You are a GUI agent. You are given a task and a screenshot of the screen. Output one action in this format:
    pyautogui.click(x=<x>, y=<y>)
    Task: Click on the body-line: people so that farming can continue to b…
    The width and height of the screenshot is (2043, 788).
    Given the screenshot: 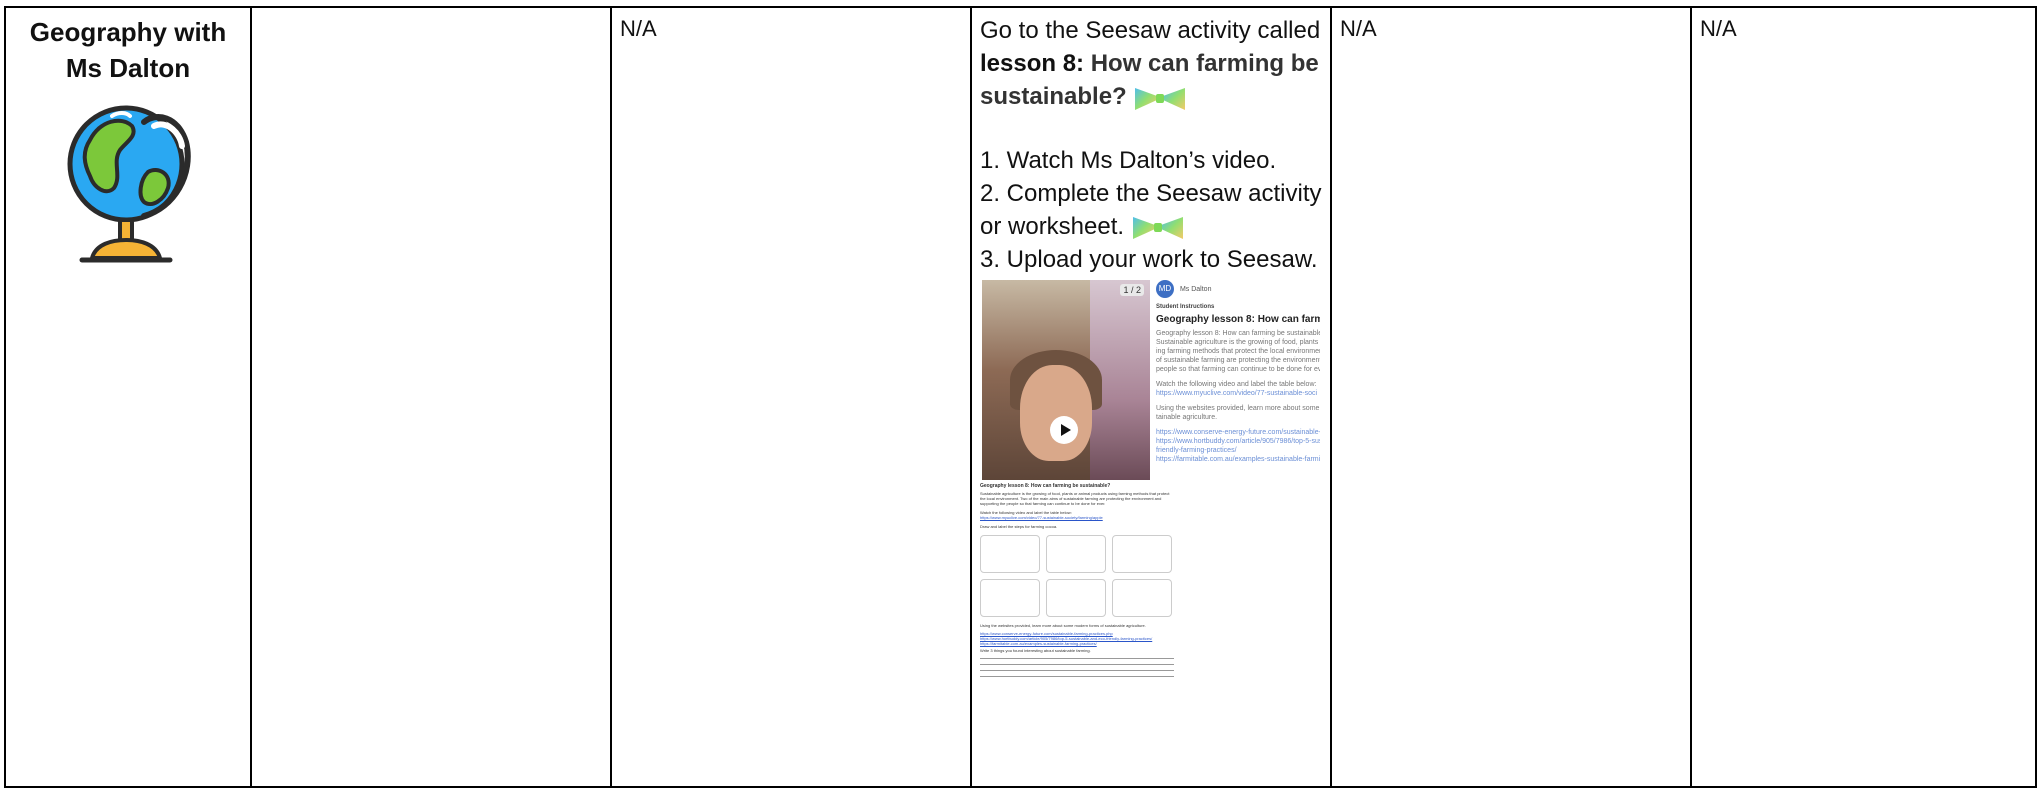 What is the action you would take?
    pyautogui.click(x=1238, y=370)
    